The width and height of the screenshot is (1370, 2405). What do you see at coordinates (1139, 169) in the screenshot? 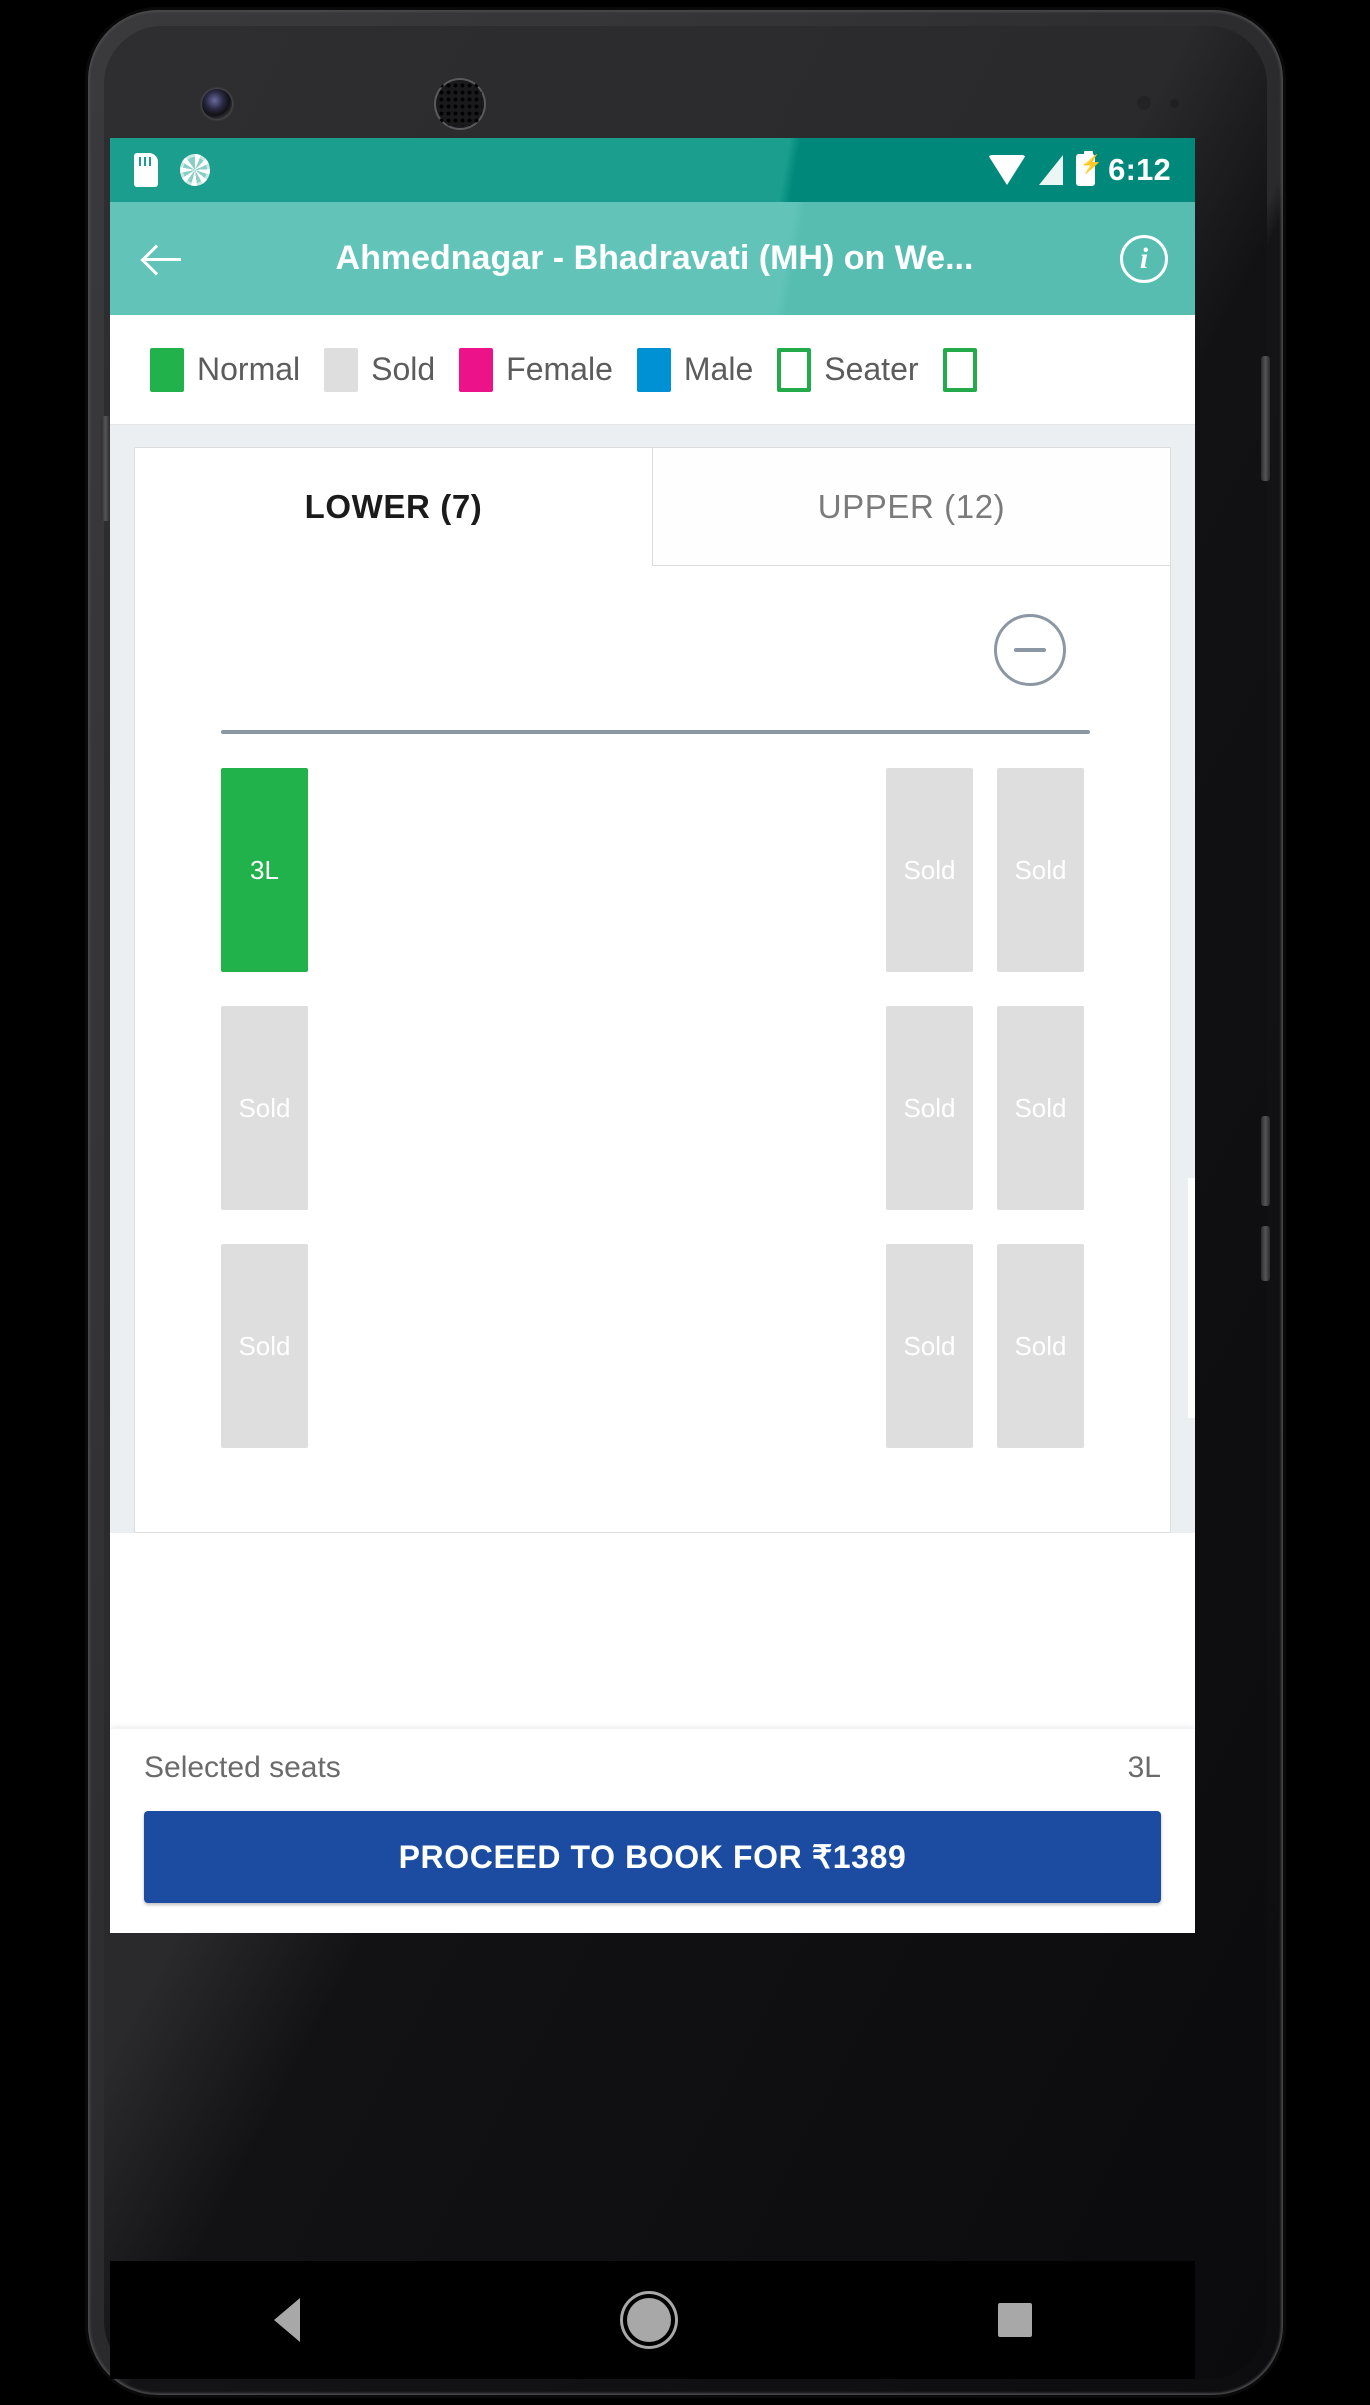
I see `status-bar-clock: 6:12` at bounding box center [1139, 169].